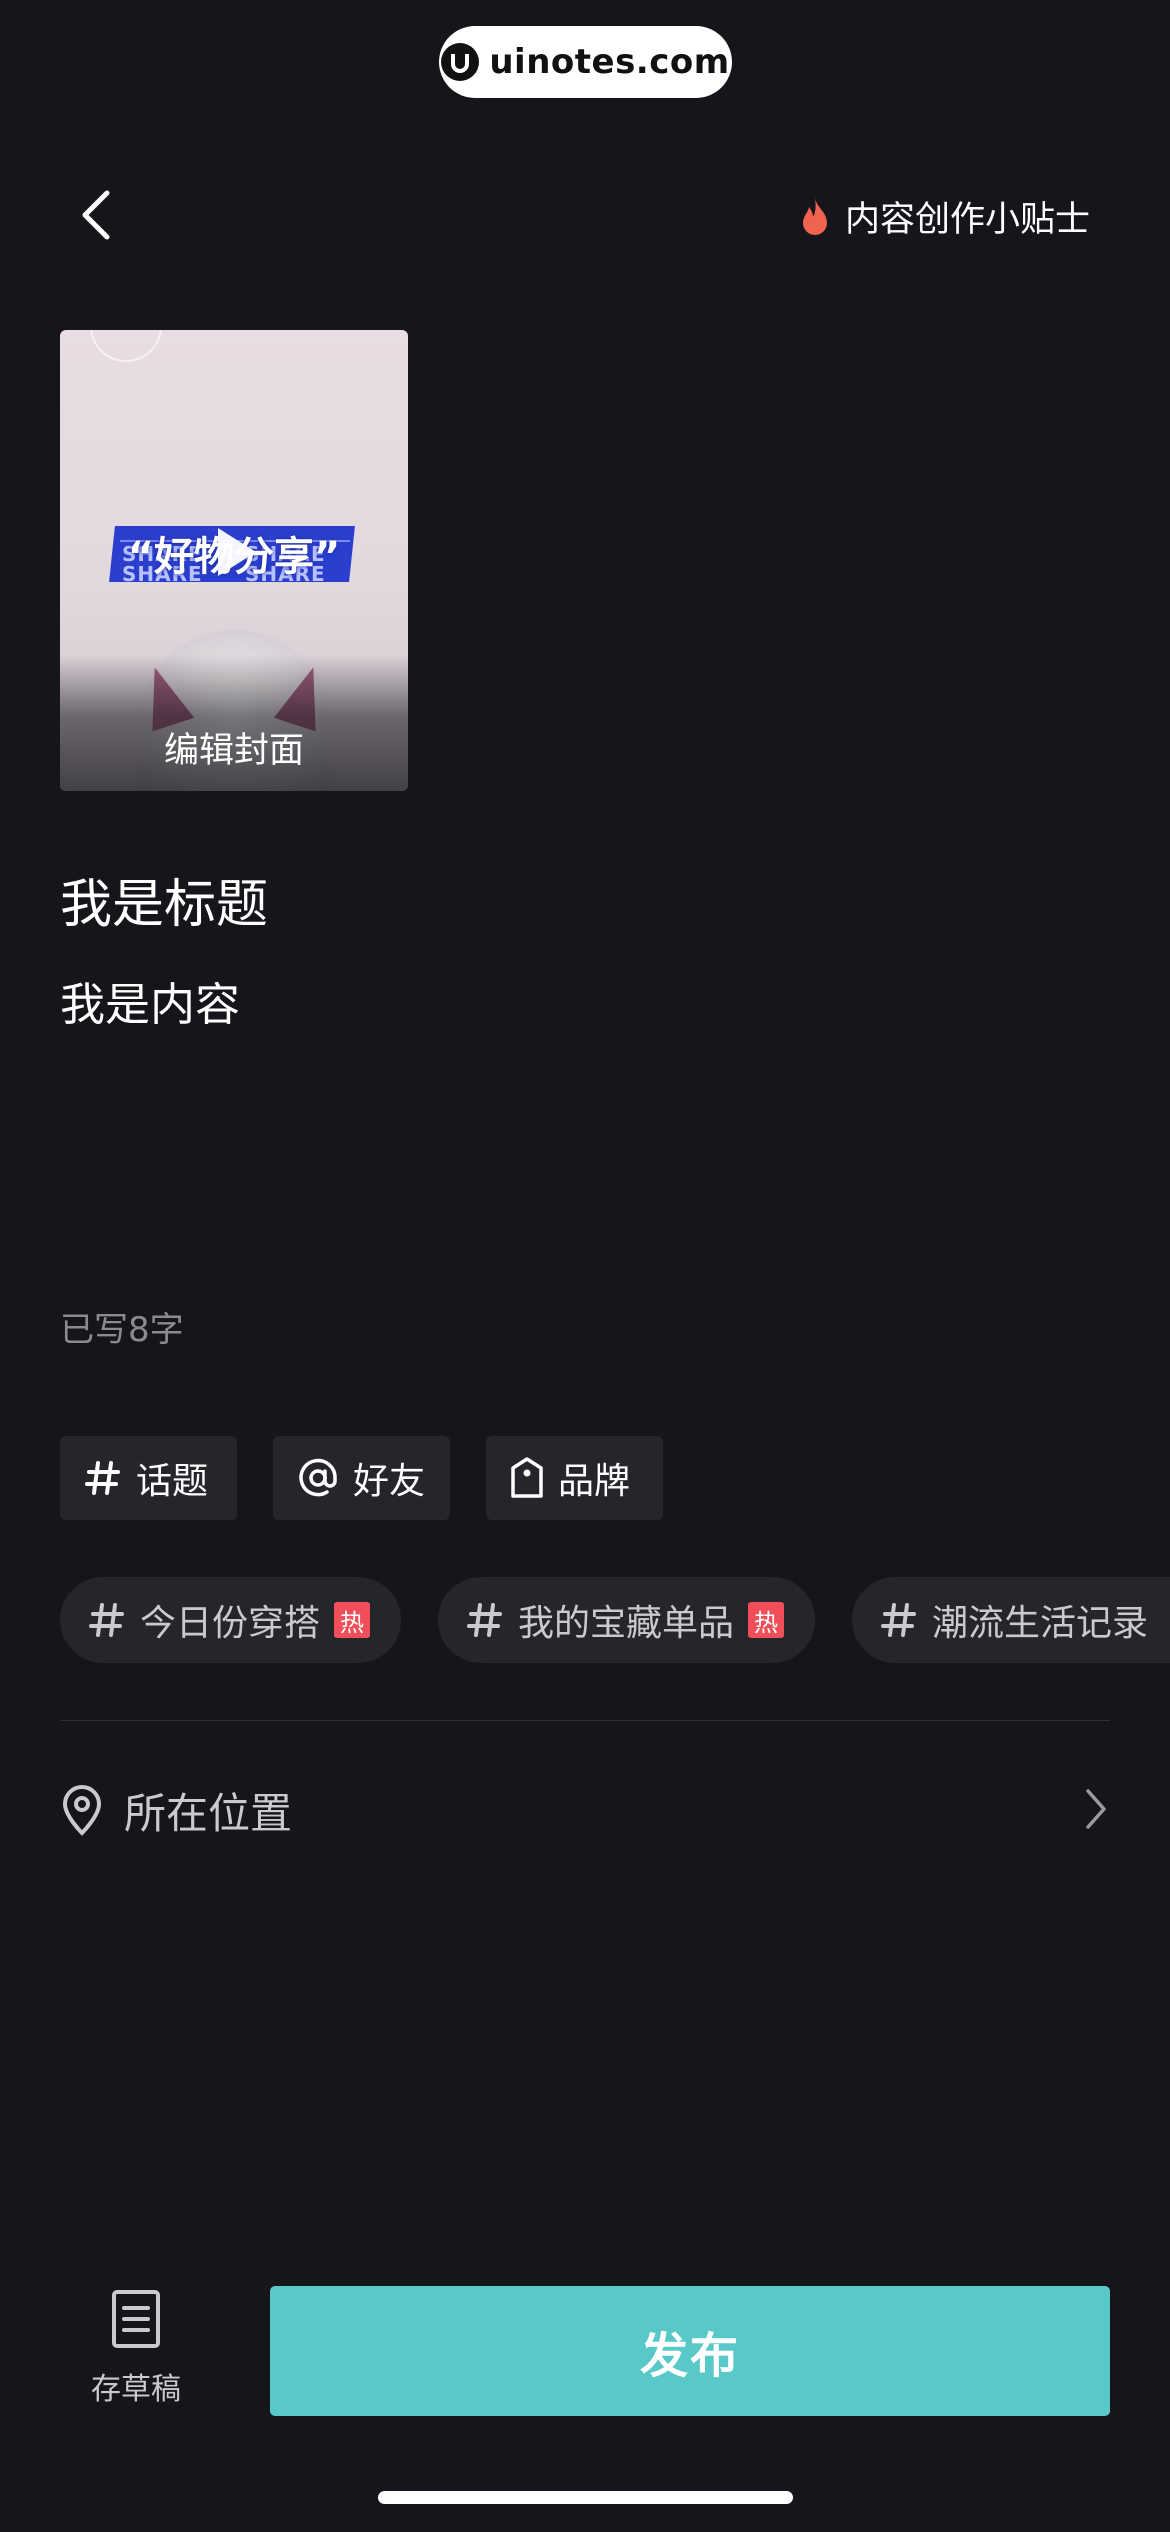 The image size is (1170, 2532). What do you see at coordinates (460, 62) in the screenshot?
I see `watermark-logo-icon` at bounding box center [460, 62].